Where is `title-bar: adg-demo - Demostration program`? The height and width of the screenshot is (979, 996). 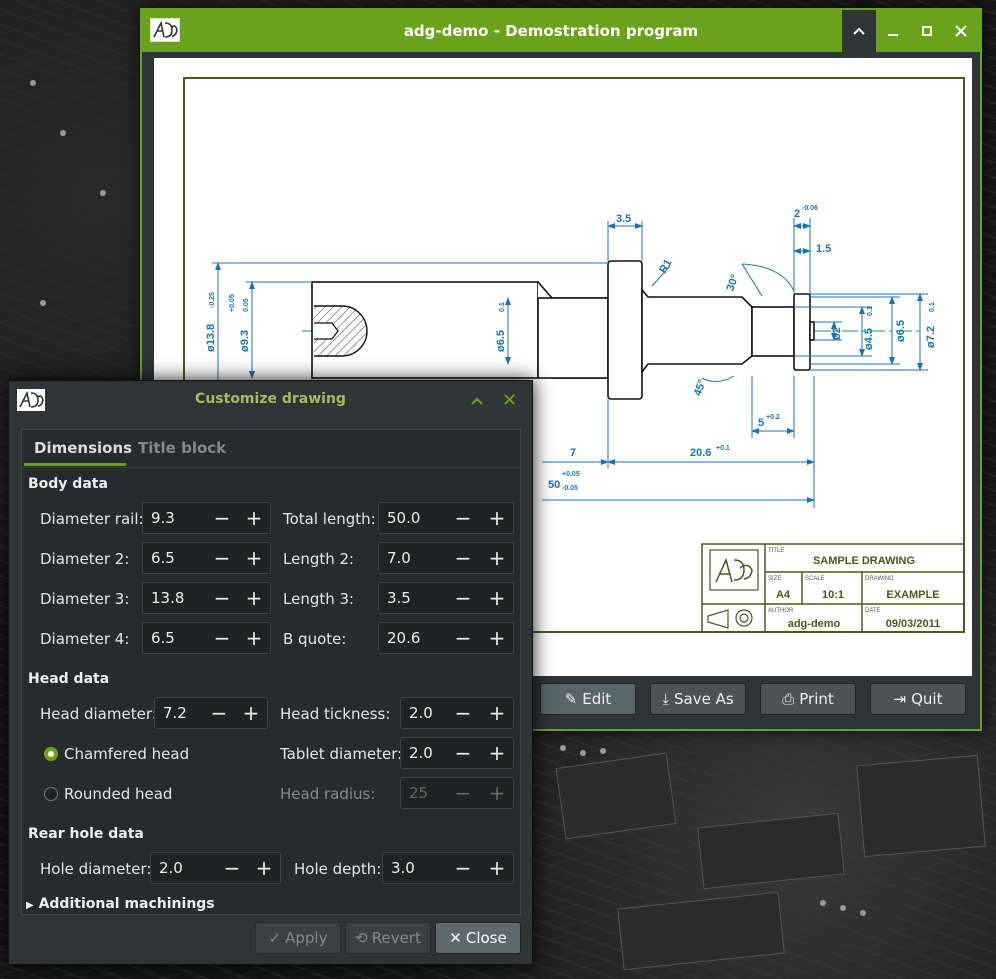 title-bar: adg-demo - Demostration program is located at coordinates (561, 31).